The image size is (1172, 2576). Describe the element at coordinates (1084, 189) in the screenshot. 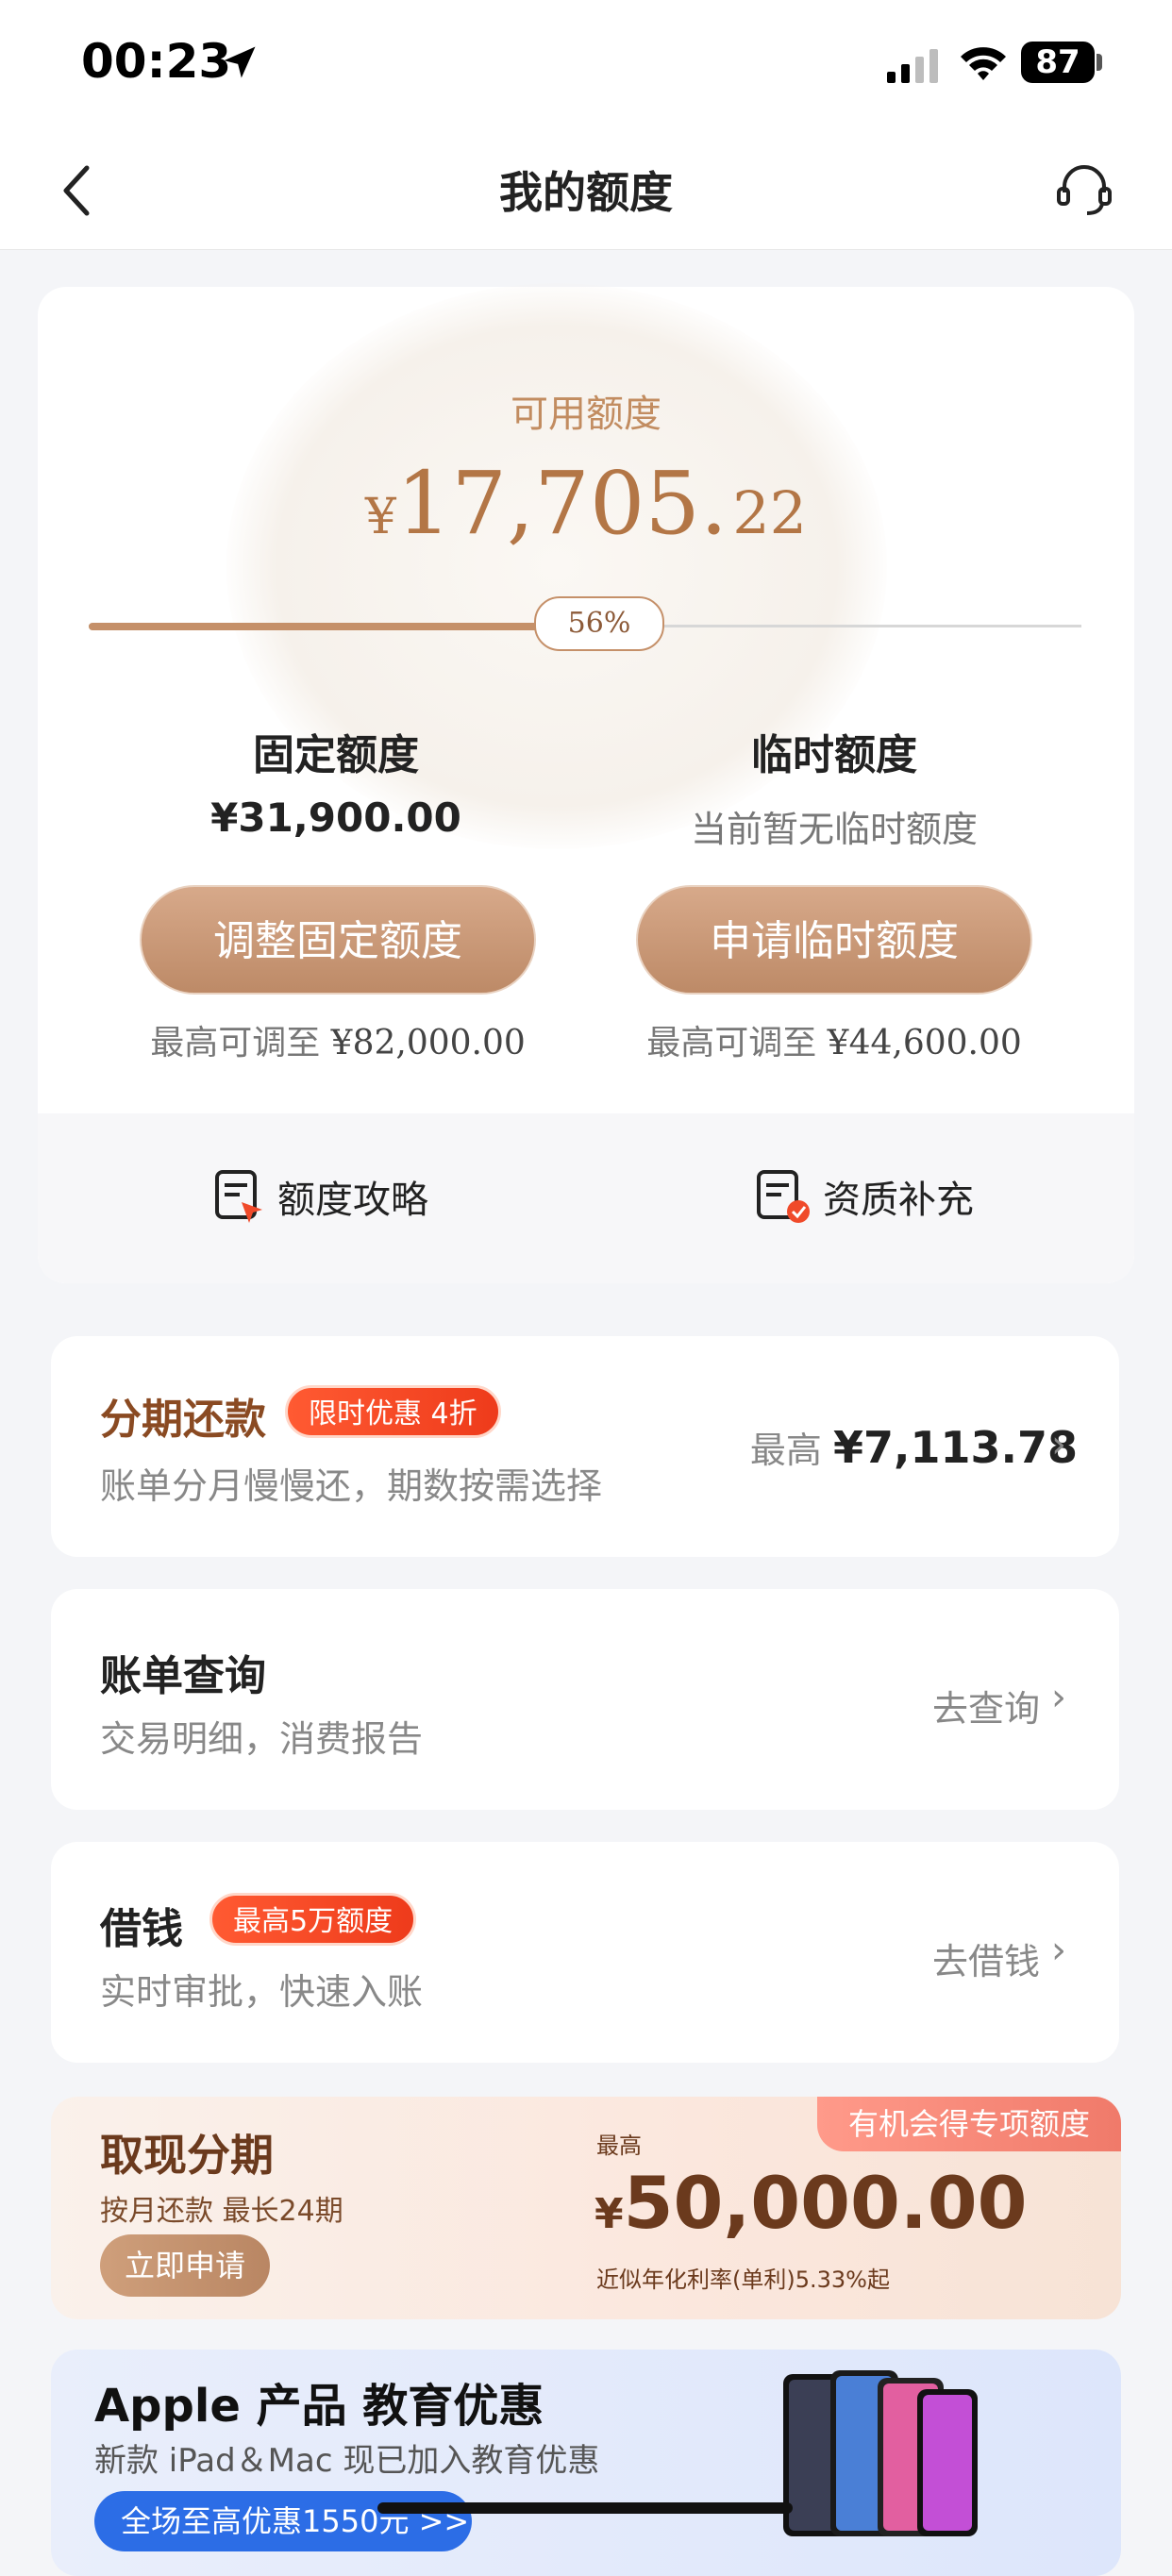

I see `customer-service-headset-icon` at that location.